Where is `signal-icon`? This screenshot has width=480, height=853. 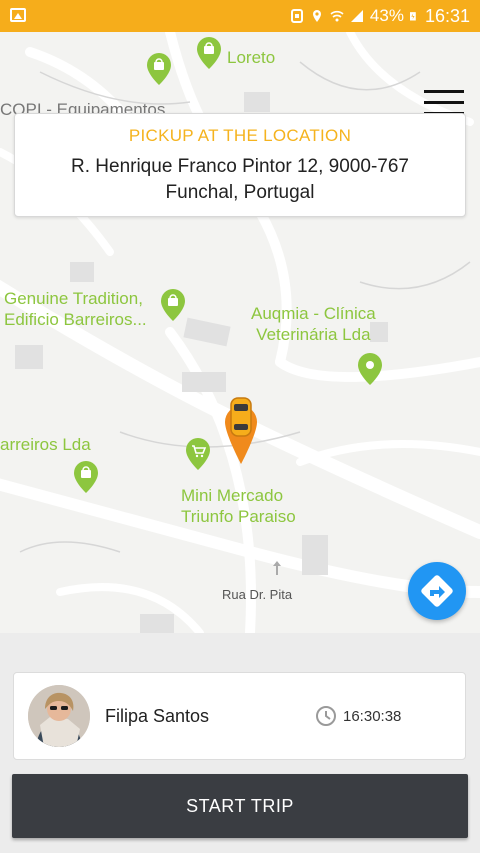
signal-icon is located at coordinates (356, 16).